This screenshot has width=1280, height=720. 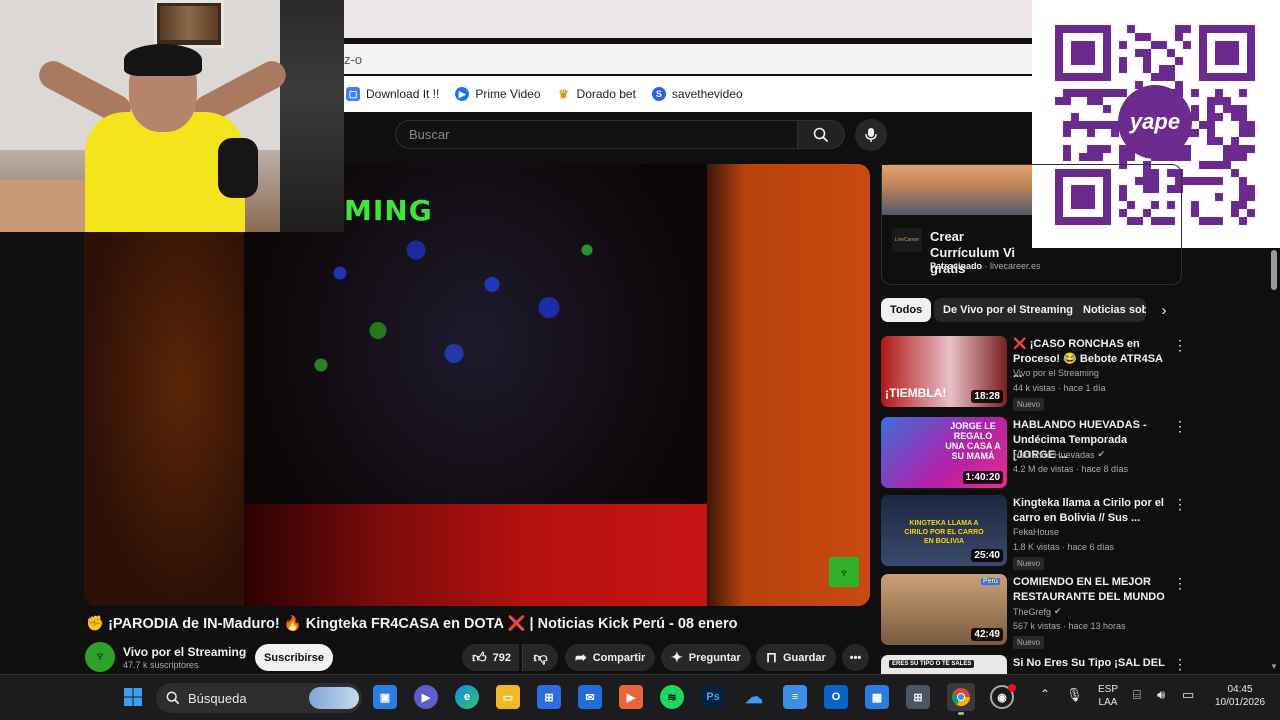 I want to click on channel-name: Vivo por el Streaming, so click(x=1056, y=373).